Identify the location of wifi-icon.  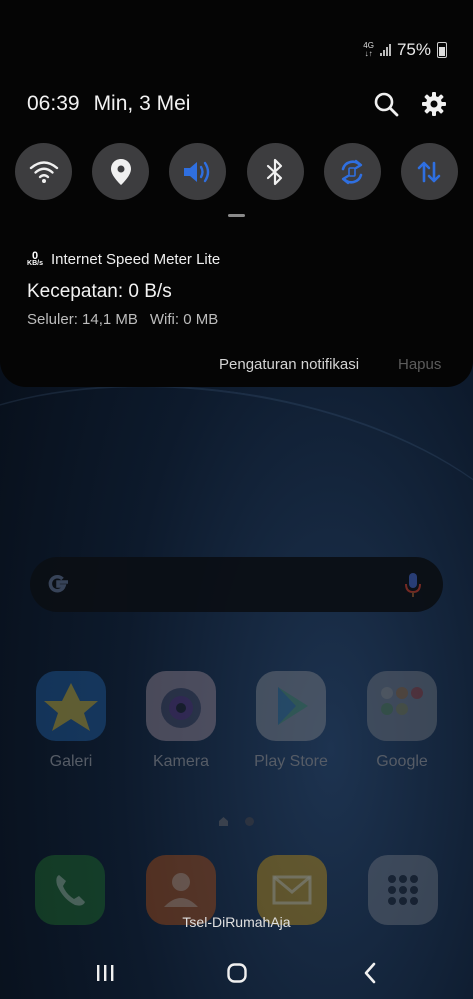
(43, 171).